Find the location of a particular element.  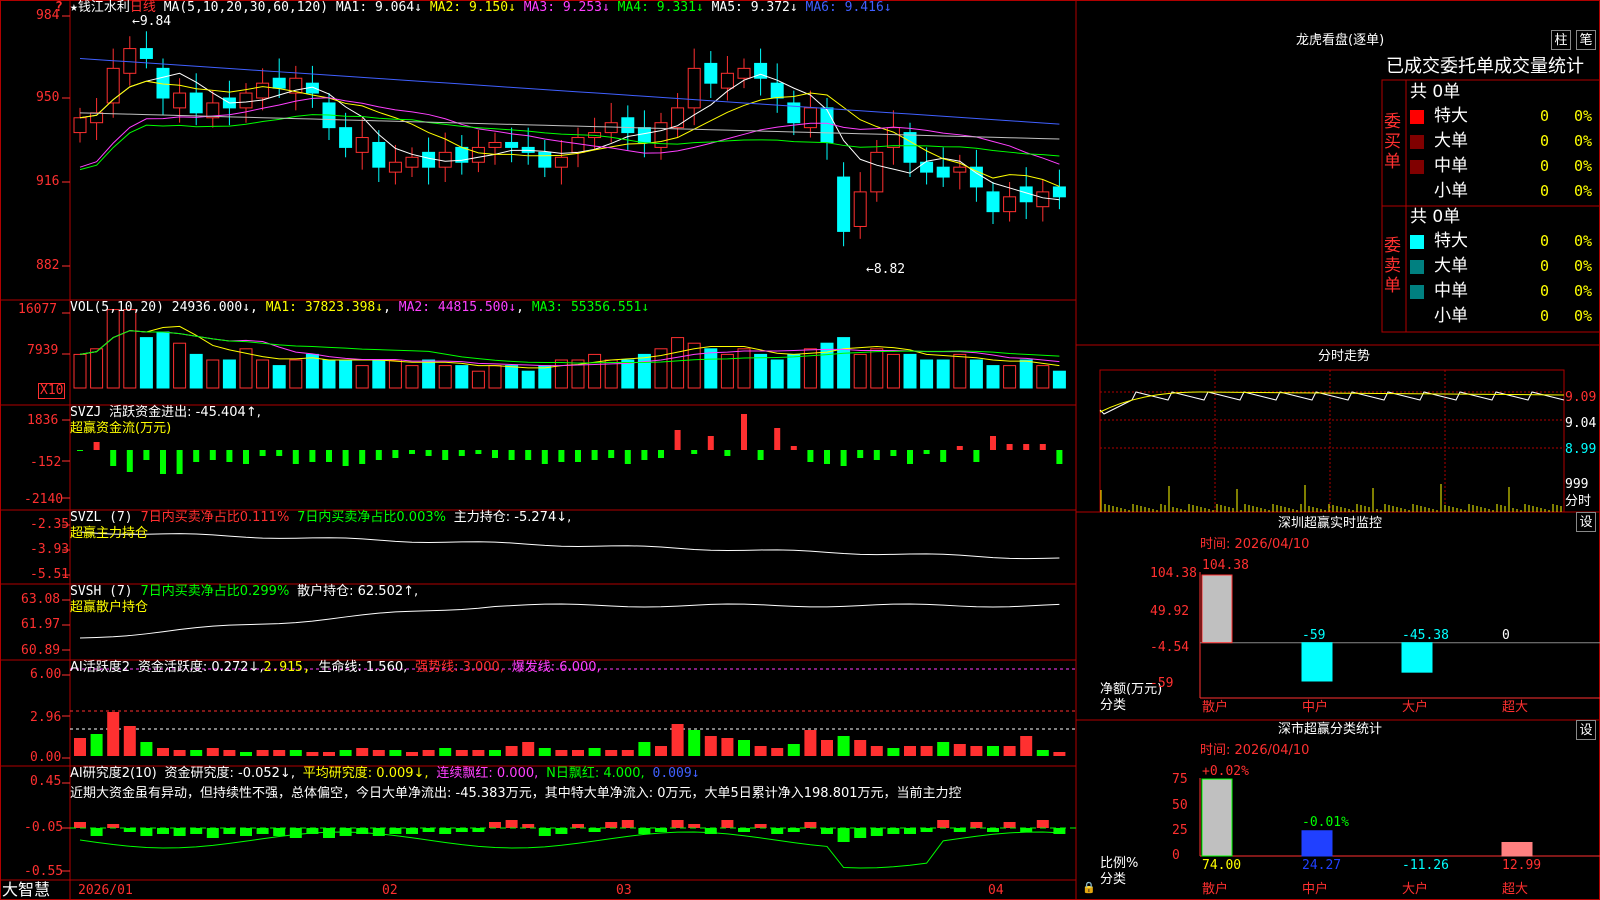

ai2-ytick: -0.55 is located at coordinates (44, 871).